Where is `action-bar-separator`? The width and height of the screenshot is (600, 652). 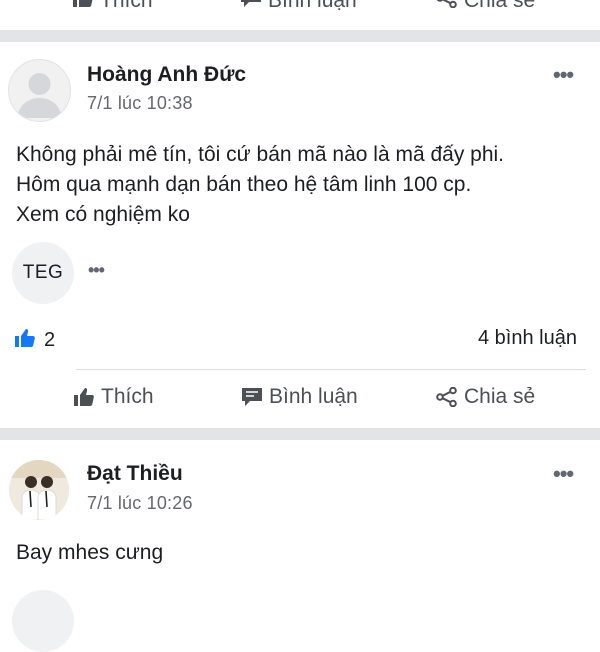
action-bar-separator is located at coordinates (331, 369).